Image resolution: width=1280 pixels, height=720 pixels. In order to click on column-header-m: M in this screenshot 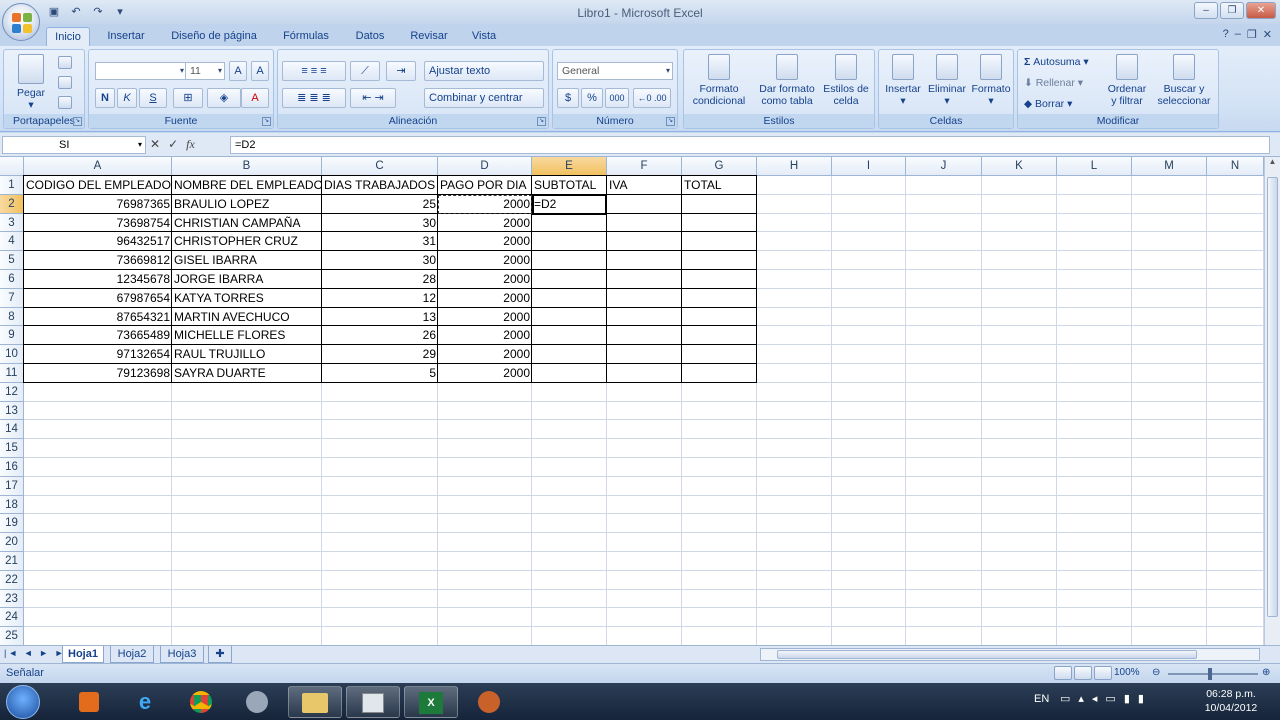, I will do `click(1169, 166)`.